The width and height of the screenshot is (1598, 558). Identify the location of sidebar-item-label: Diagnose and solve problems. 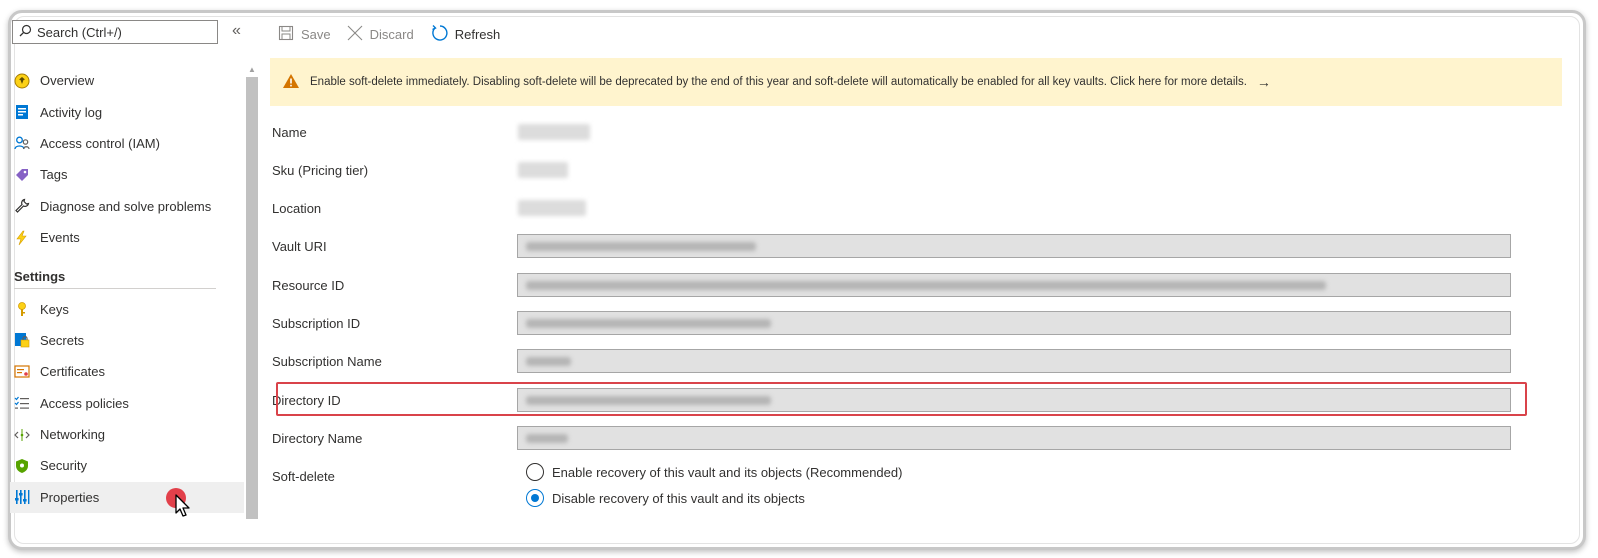
(126, 206).